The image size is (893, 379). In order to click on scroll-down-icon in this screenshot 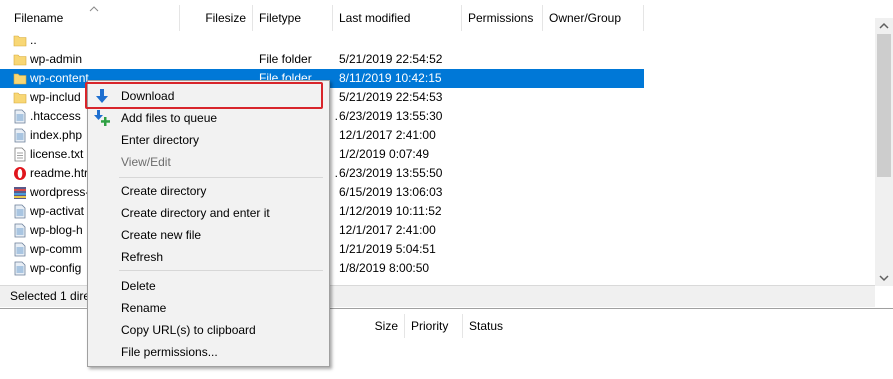, I will do `click(884, 278)`.